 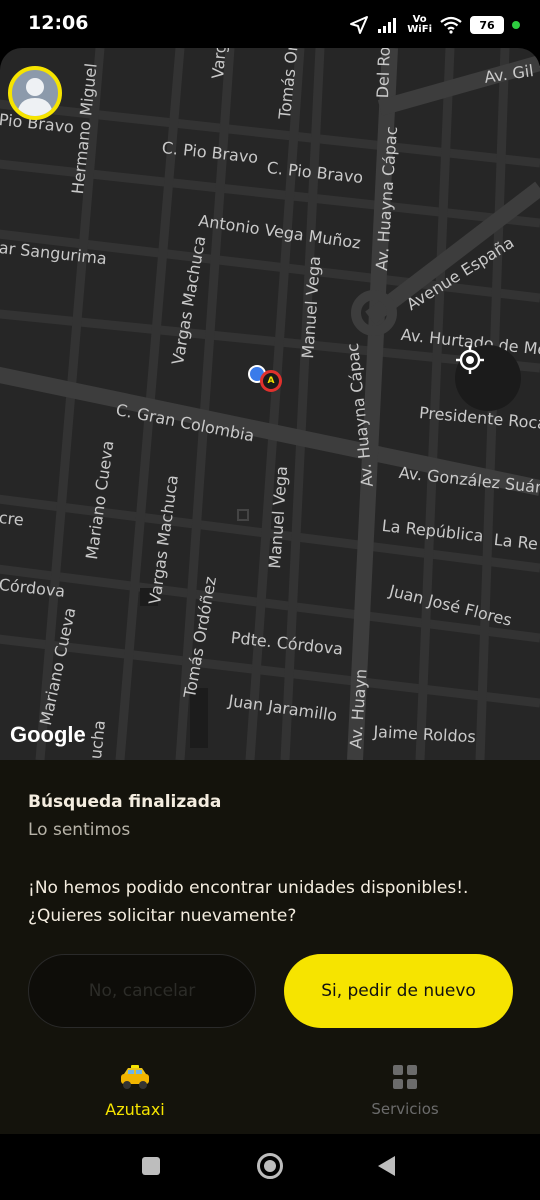 What do you see at coordinates (405, 1109) in the screenshot?
I see `tab-servicios-label: Servicios` at bounding box center [405, 1109].